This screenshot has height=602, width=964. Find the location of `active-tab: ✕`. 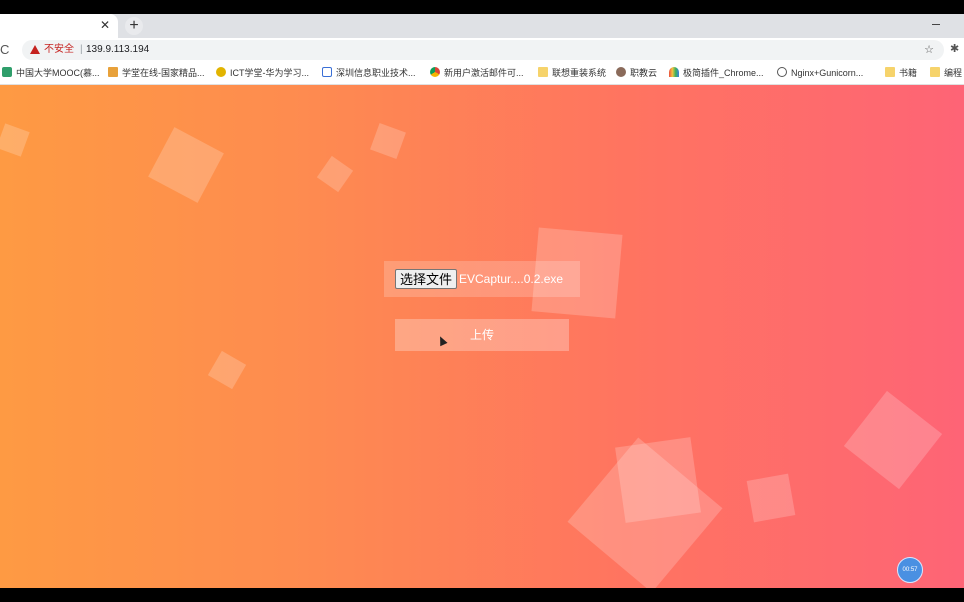

active-tab: ✕ is located at coordinates (59, 26).